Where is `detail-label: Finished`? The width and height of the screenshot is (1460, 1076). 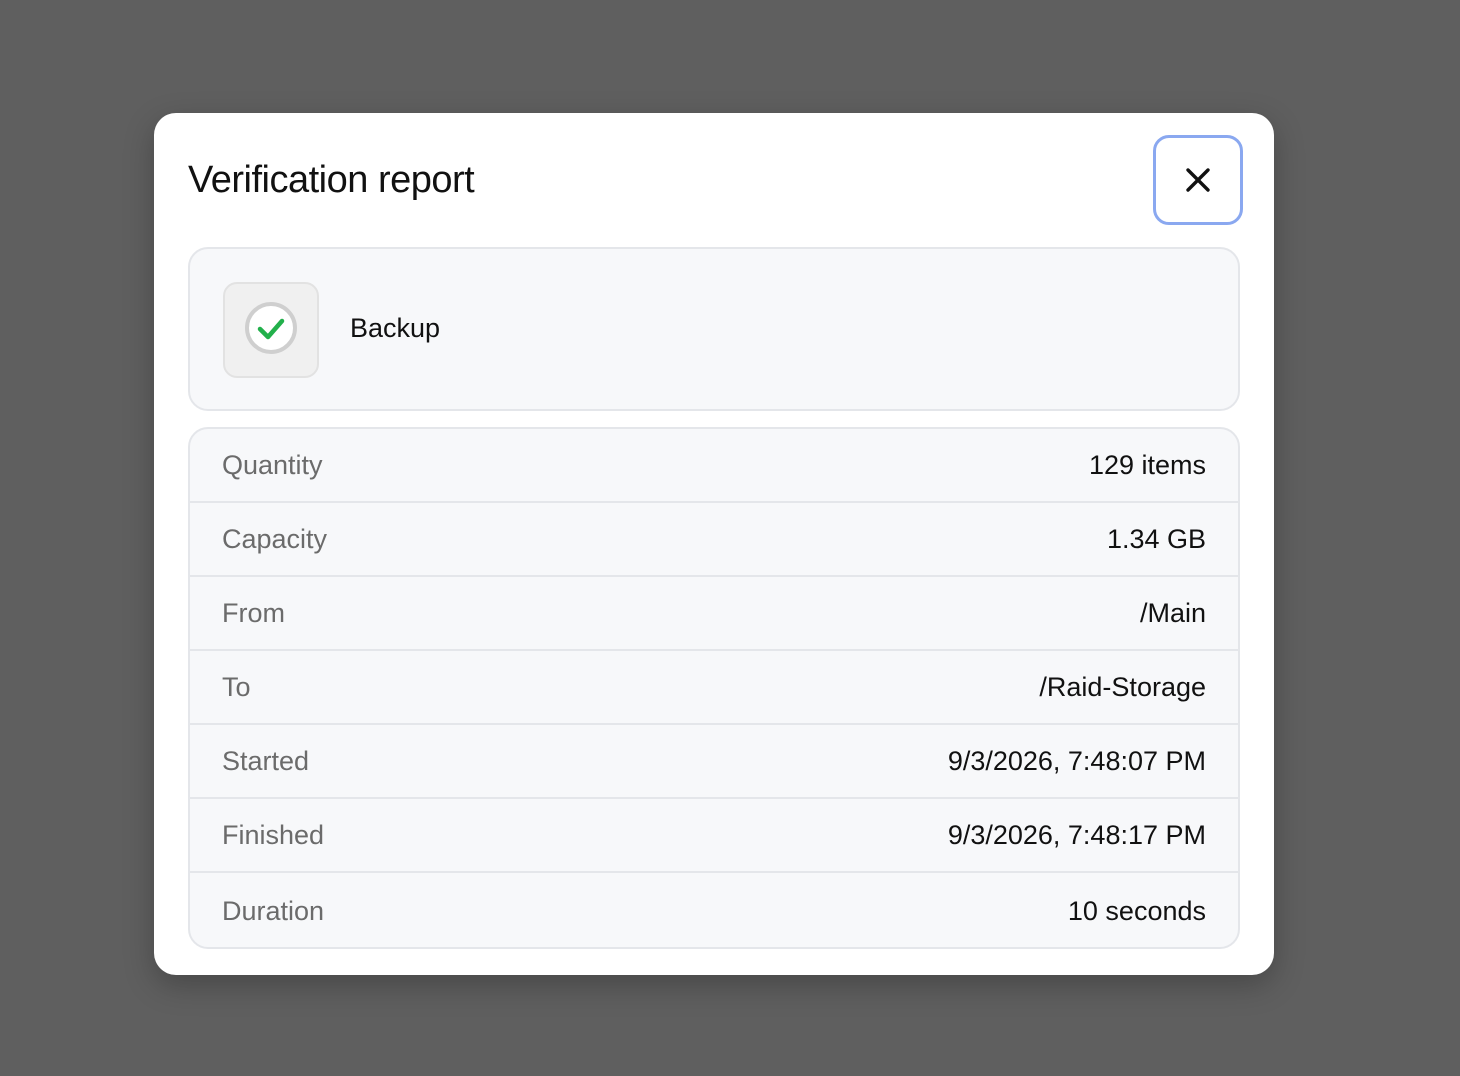 detail-label: Finished is located at coordinates (273, 834).